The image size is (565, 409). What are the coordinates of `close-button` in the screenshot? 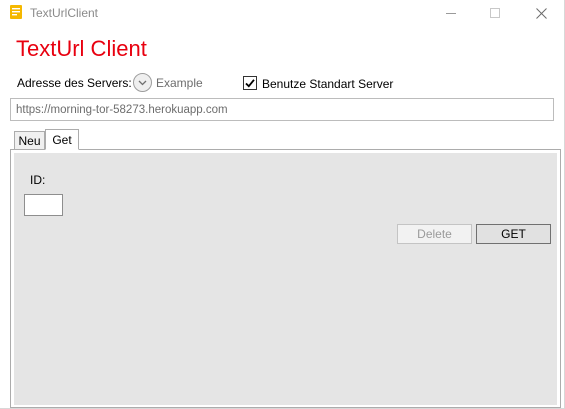 It's located at (541, 13).